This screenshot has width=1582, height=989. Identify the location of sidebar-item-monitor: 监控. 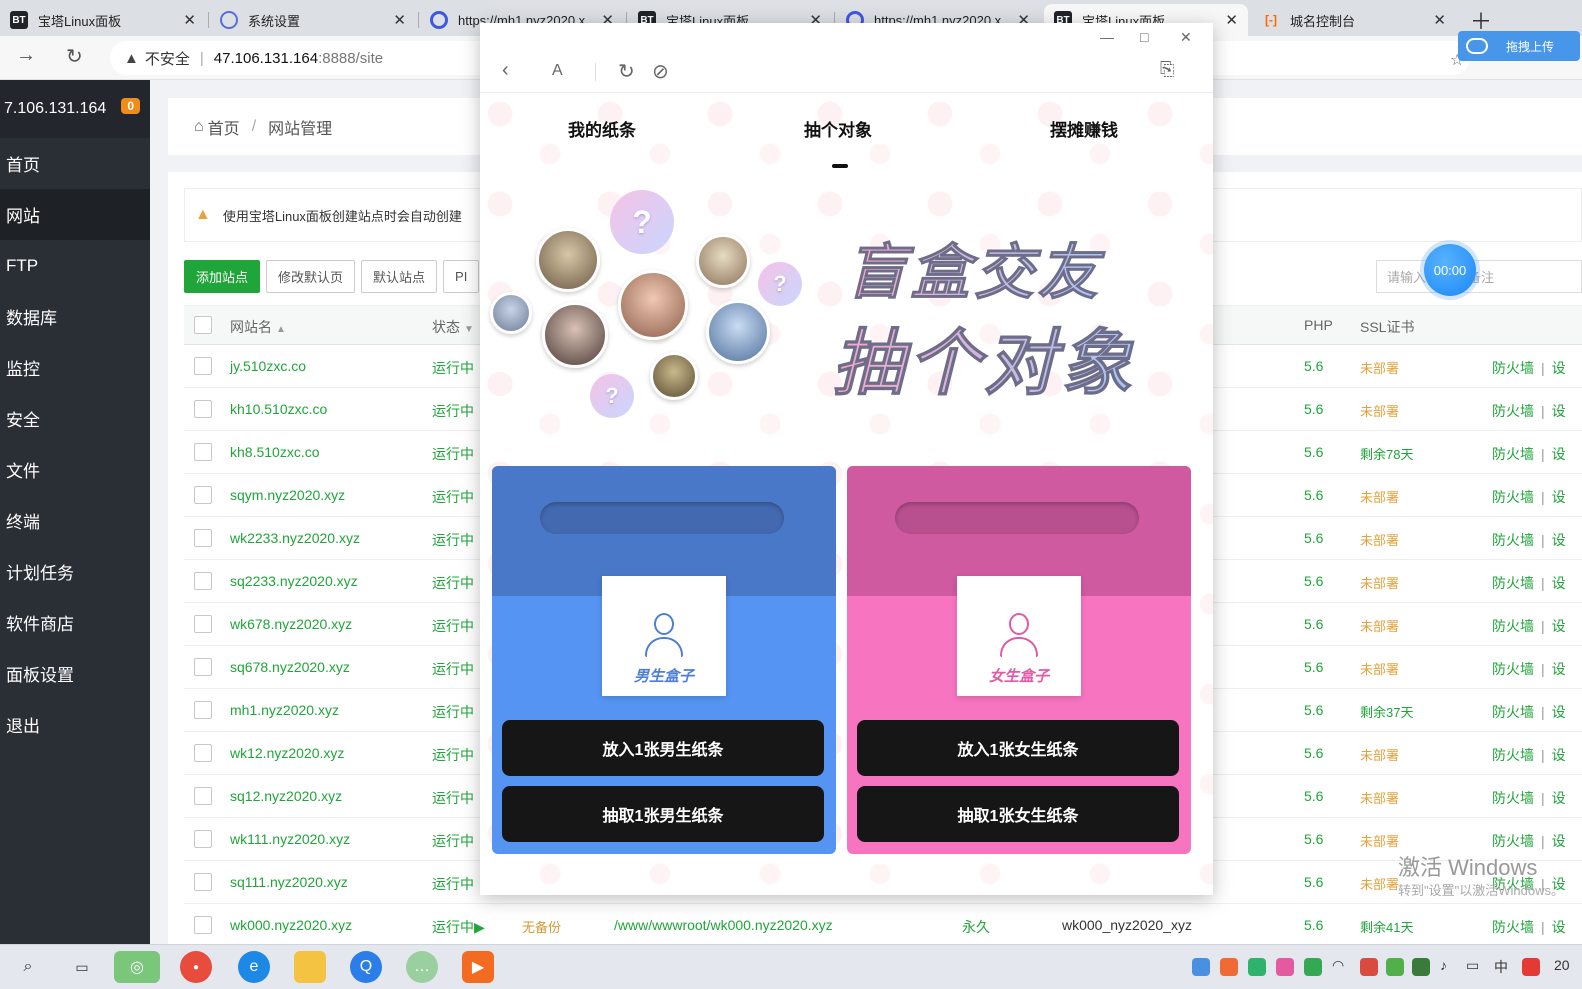
(75, 367).